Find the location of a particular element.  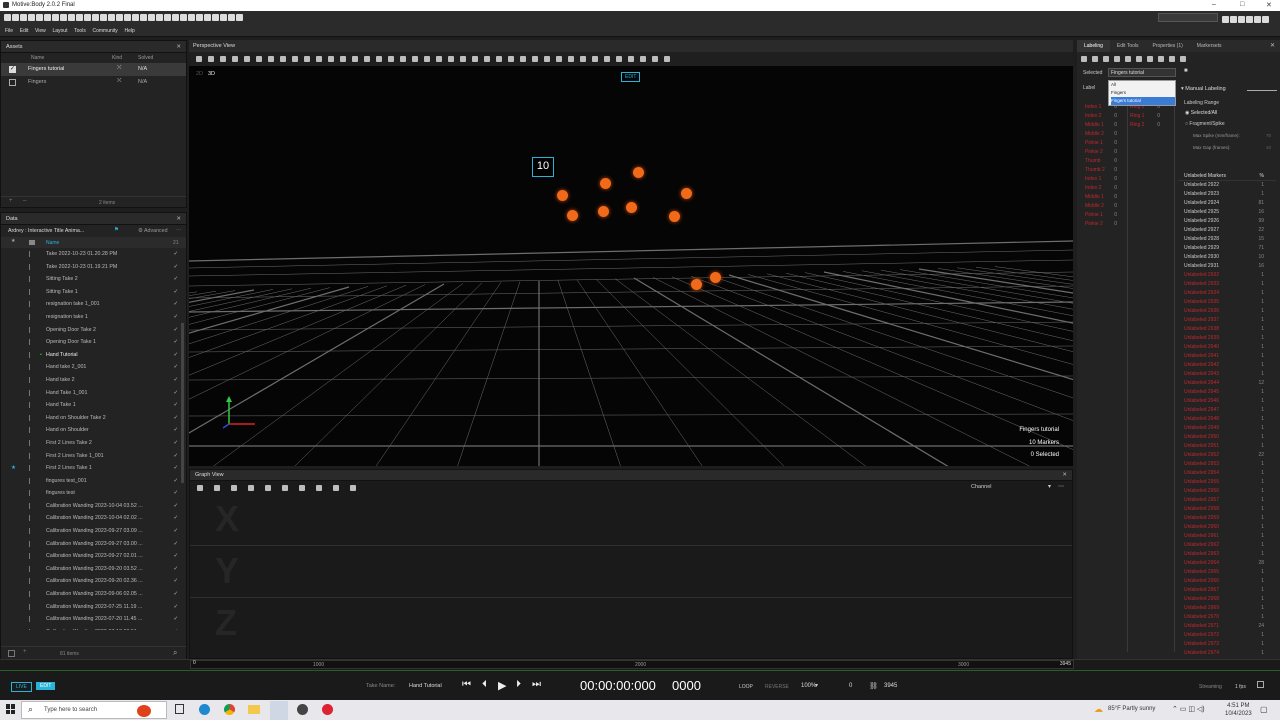

checkbox is located at coordinates (12, 82).